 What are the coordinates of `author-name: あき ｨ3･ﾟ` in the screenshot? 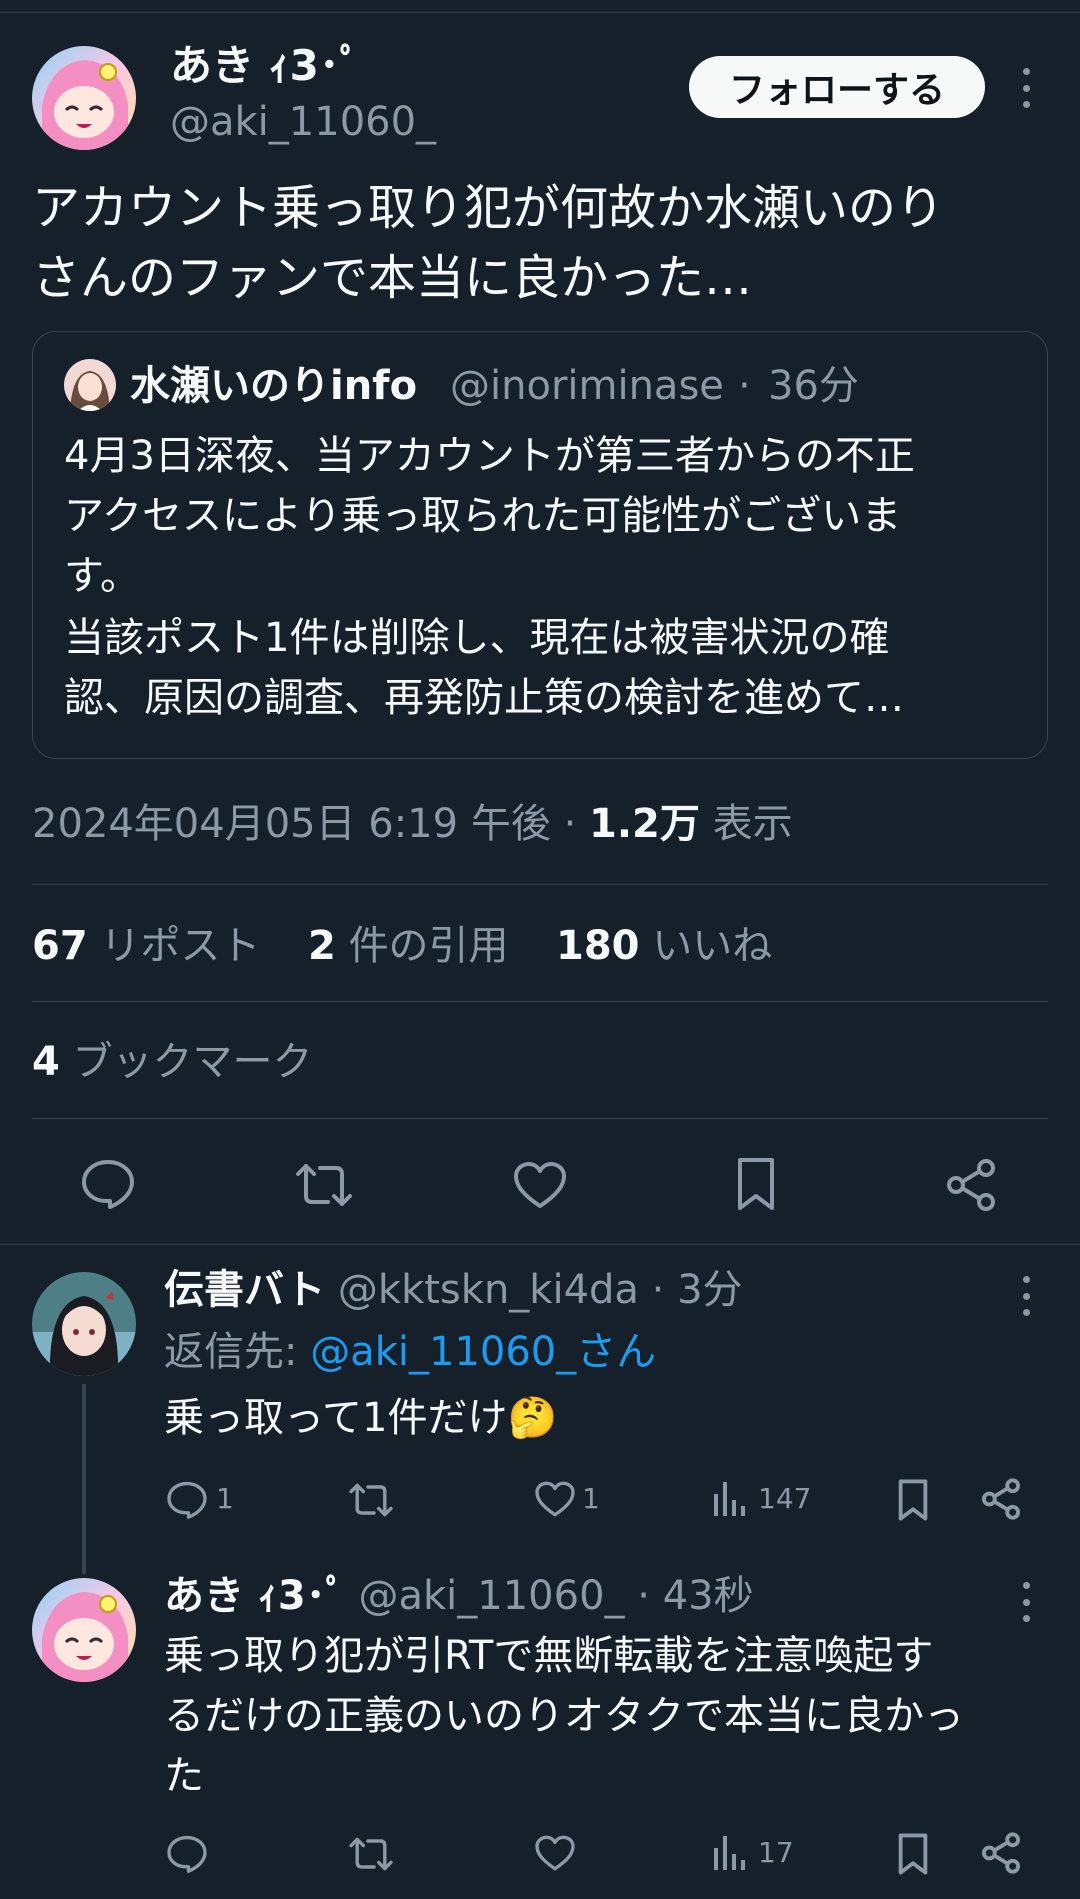 It's located at (265, 66).